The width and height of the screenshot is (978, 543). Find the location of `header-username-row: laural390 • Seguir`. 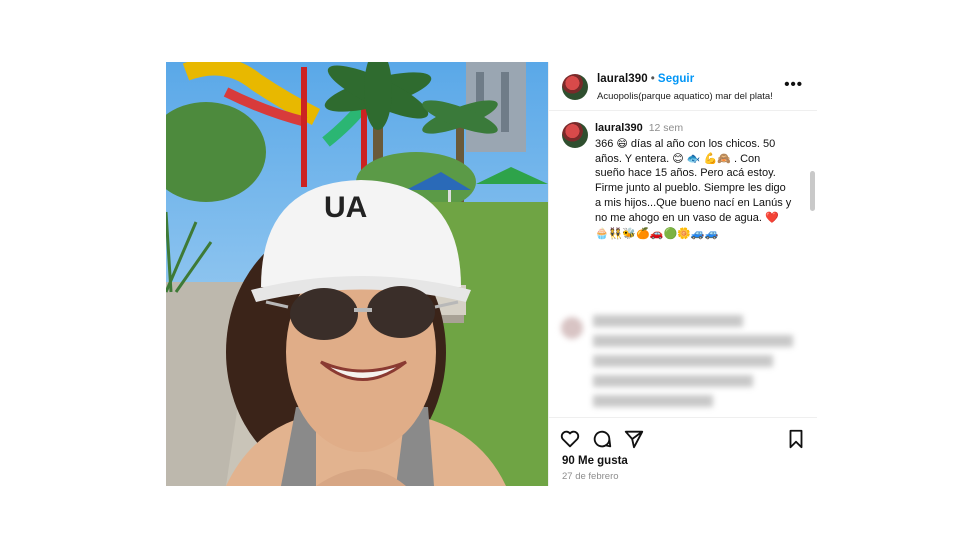

header-username-row: laural390 • Seguir is located at coordinates (645, 79).